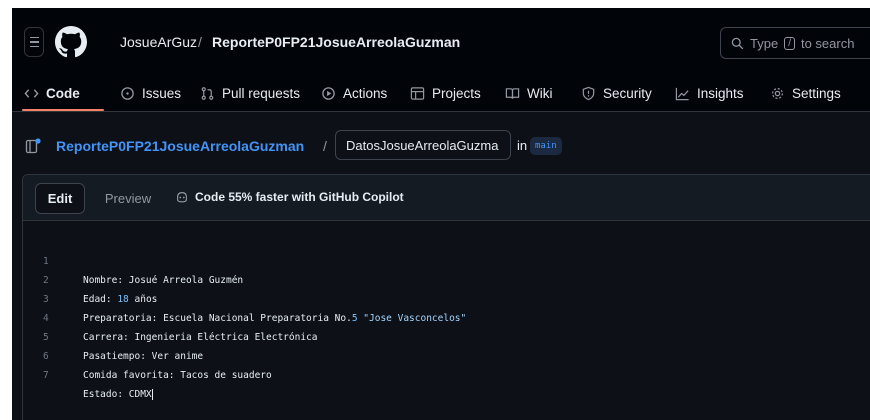  I want to click on tab-actions: Actions, so click(354, 93).